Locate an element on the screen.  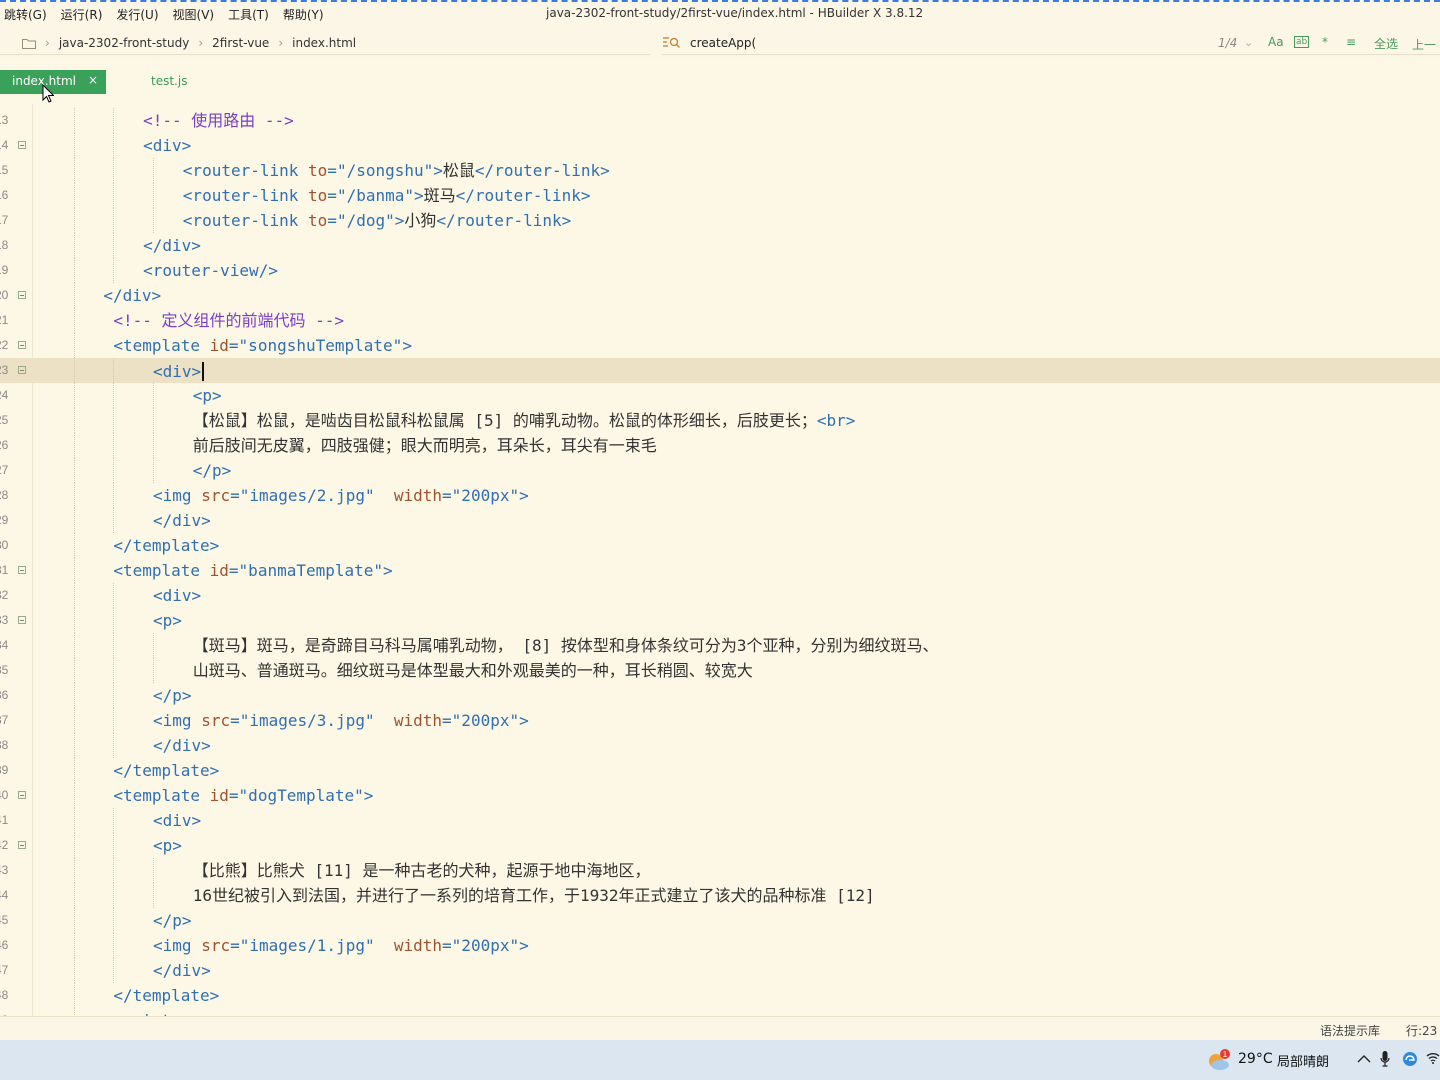
code-text: </template> is located at coordinates (166, 545).